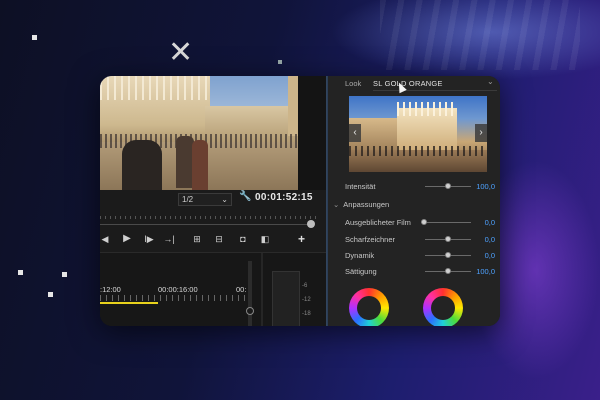  What do you see at coordinates (481, 133) in the screenshot?
I see `chevron-right-icon: ›` at bounding box center [481, 133].